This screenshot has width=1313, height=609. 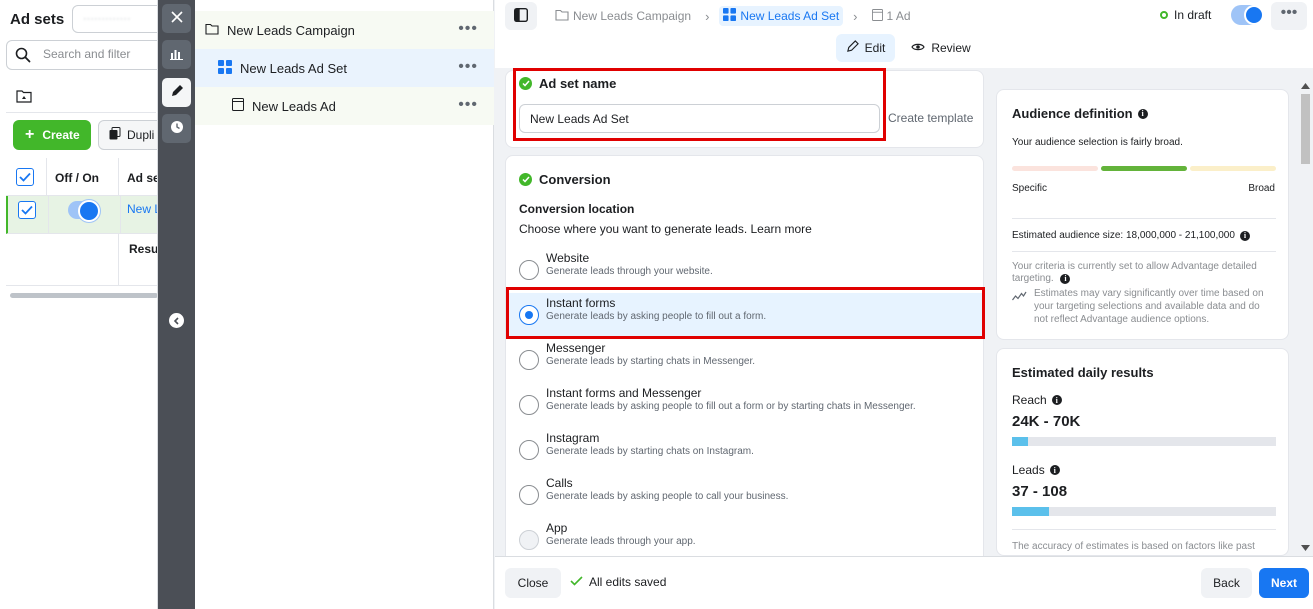 What do you see at coordinates (1226, 583) in the screenshot?
I see `back-button: Back` at bounding box center [1226, 583].